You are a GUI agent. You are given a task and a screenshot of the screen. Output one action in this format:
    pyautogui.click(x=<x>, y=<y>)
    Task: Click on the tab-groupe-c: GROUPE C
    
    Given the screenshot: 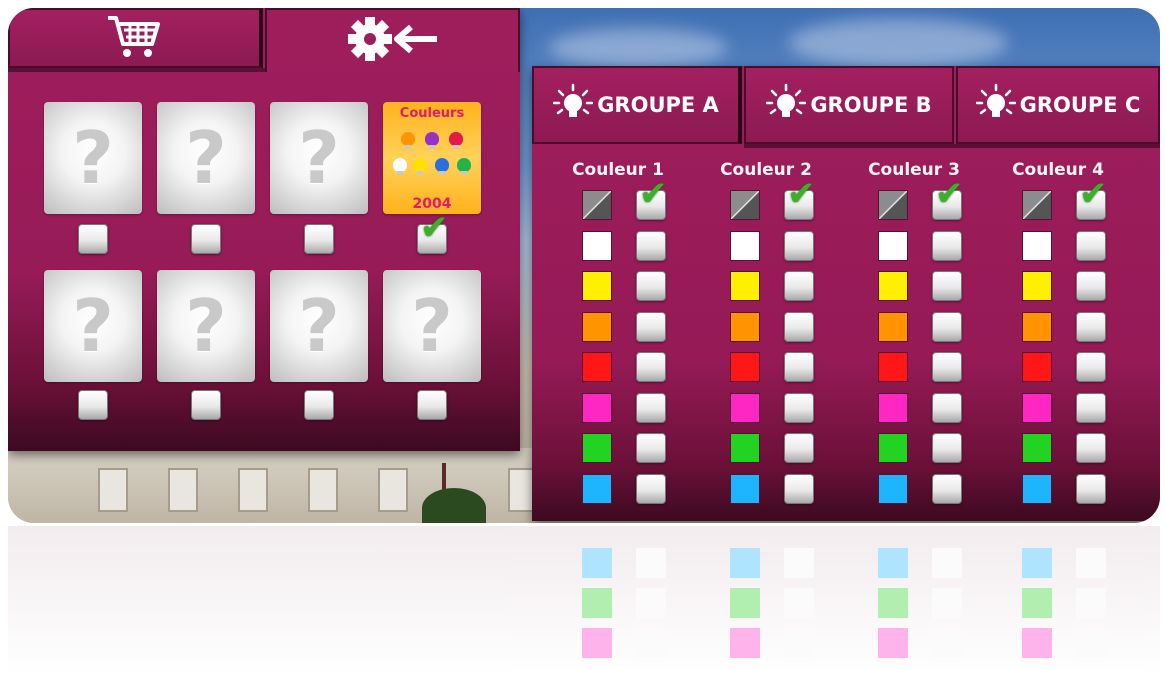 What is the action you would take?
    pyautogui.click(x=1058, y=105)
    